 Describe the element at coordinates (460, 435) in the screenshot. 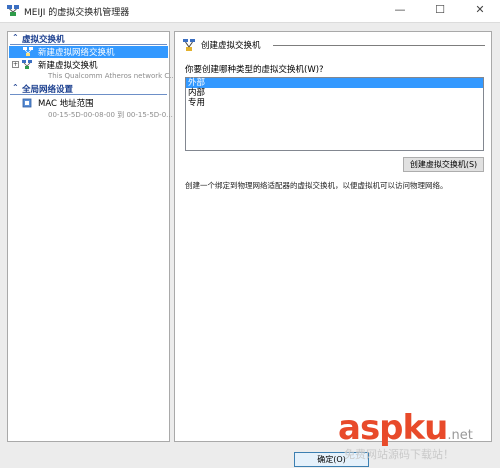

I see `watermark-domain: .net` at that location.